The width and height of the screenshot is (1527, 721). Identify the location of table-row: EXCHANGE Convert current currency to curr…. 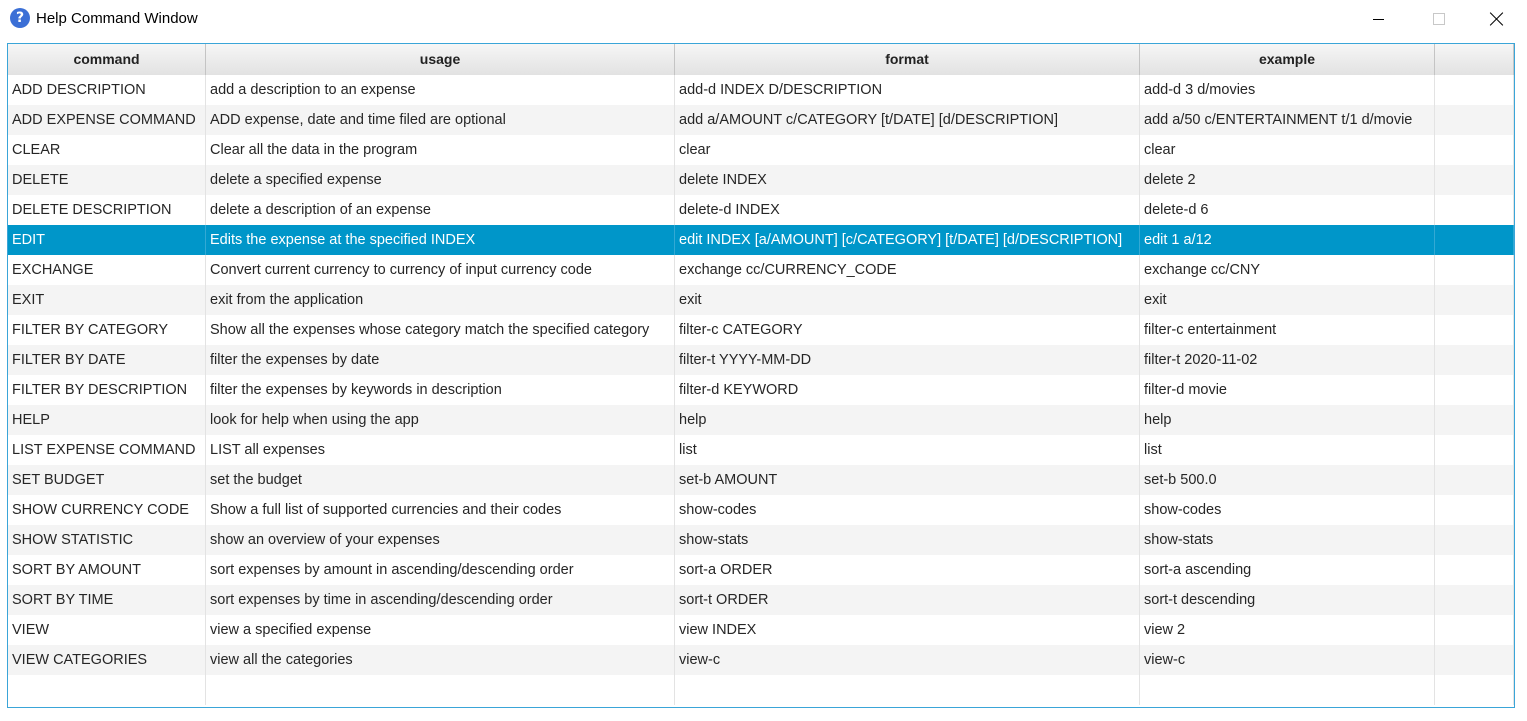
(761, 270).